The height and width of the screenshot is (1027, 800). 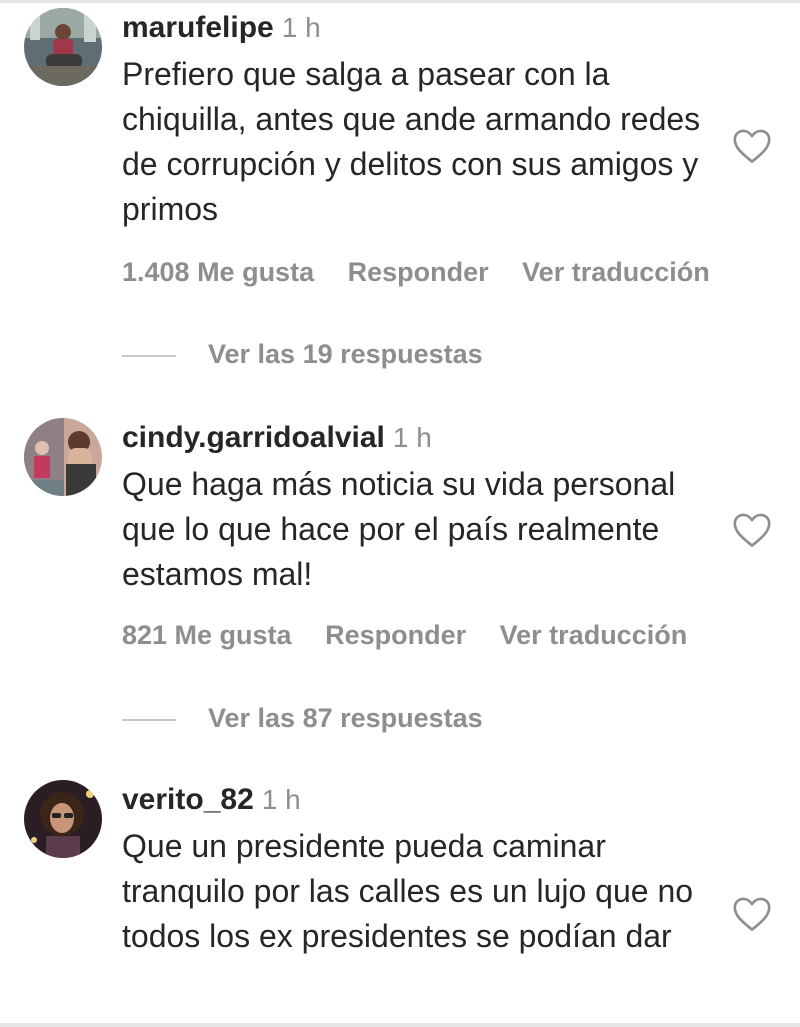 I want to click on likes-count: 821 Me gusta, so click(x=207, y=635).